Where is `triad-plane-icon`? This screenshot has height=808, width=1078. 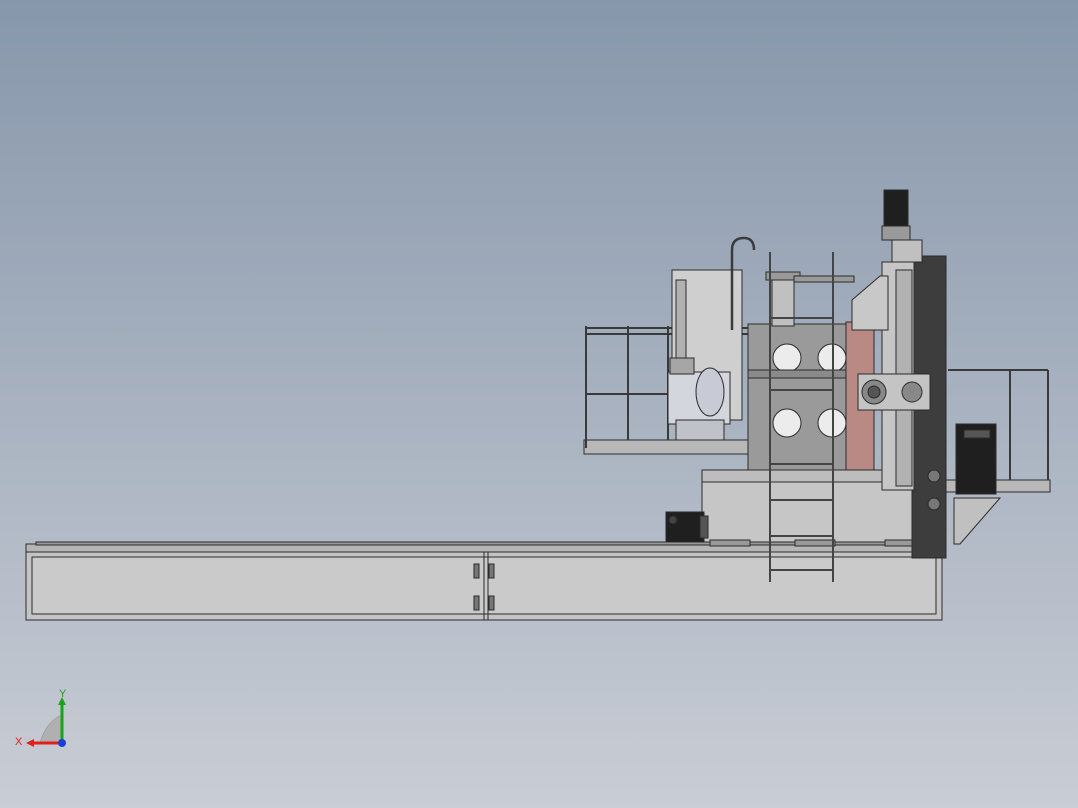
triad-plane-icon is located at coordinates (51, 729).